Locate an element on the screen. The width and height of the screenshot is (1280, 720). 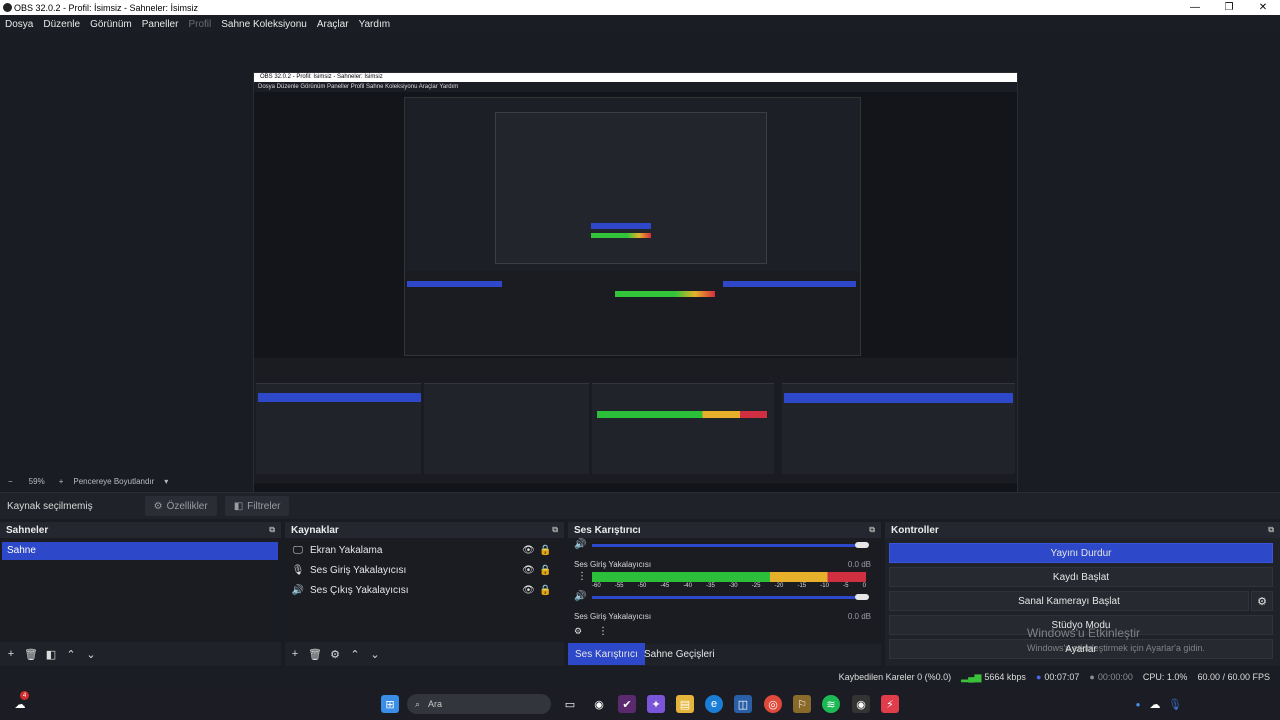
source-label: Ses Çıkış Yakalayıcısı is located at coordinates (359, 590).